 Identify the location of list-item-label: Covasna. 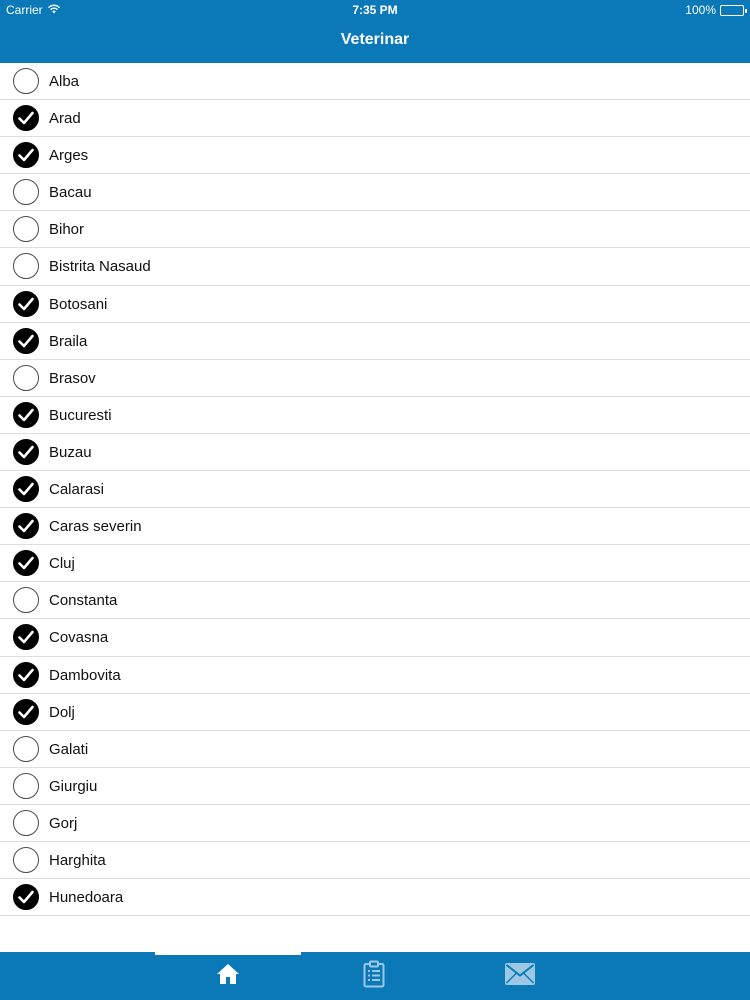
(79, 638).